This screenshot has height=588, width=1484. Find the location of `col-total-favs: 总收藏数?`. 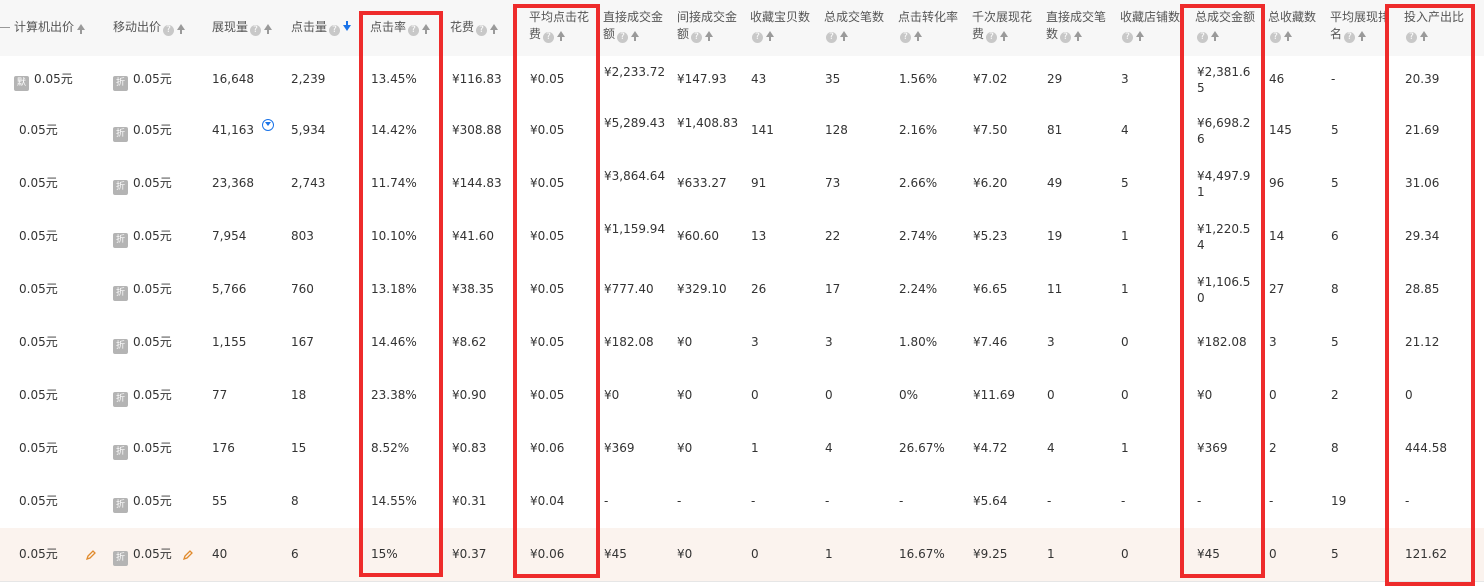

col-total-favs: 总收藏数? is located at coordinates (1292, 26).